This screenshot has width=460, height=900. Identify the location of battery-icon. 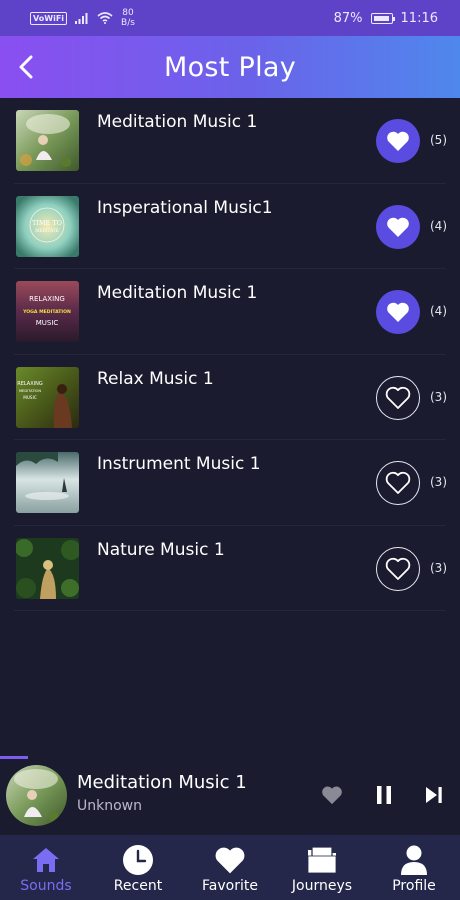
(382, 18).